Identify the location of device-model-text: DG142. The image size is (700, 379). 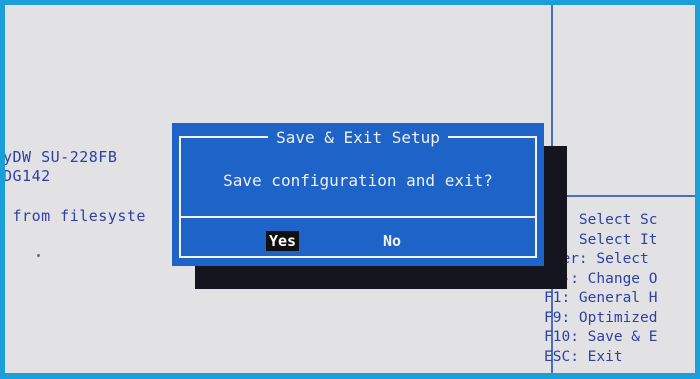
(28, 176).